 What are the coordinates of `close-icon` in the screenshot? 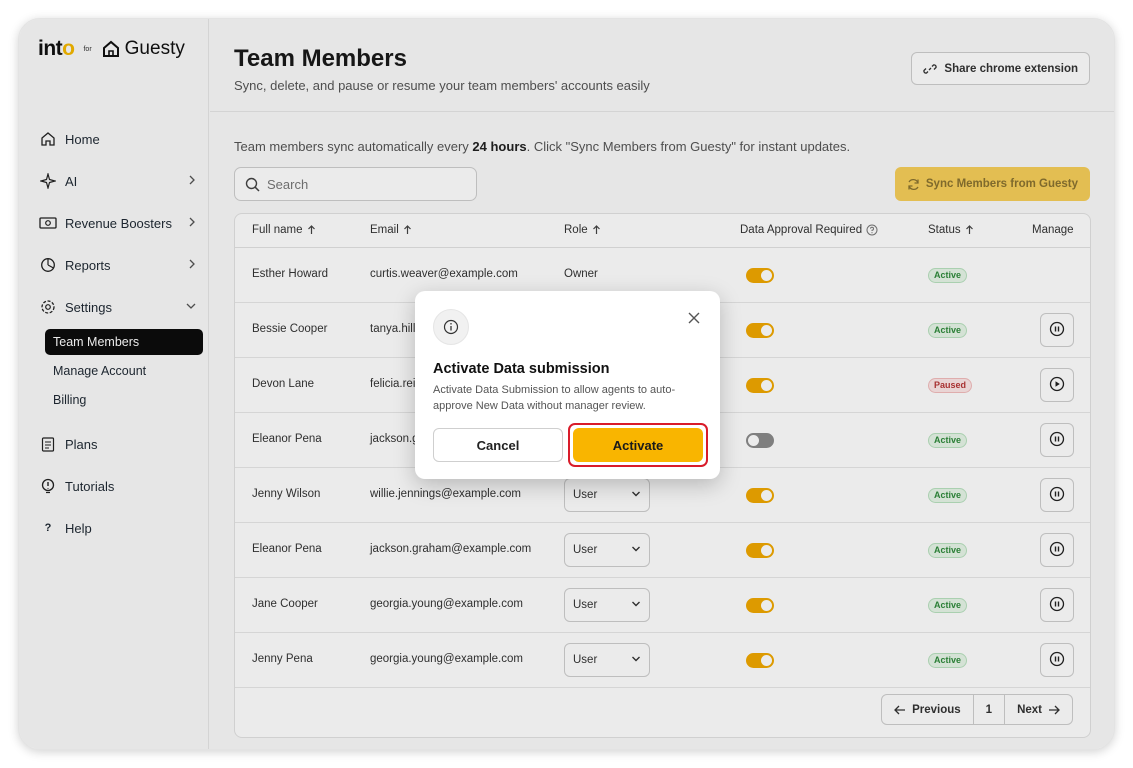 It's located at (694, 320).